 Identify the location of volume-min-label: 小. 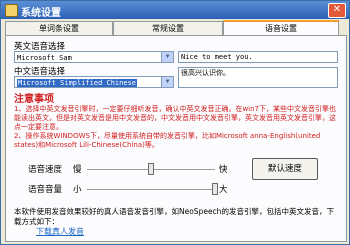
(77, 190).